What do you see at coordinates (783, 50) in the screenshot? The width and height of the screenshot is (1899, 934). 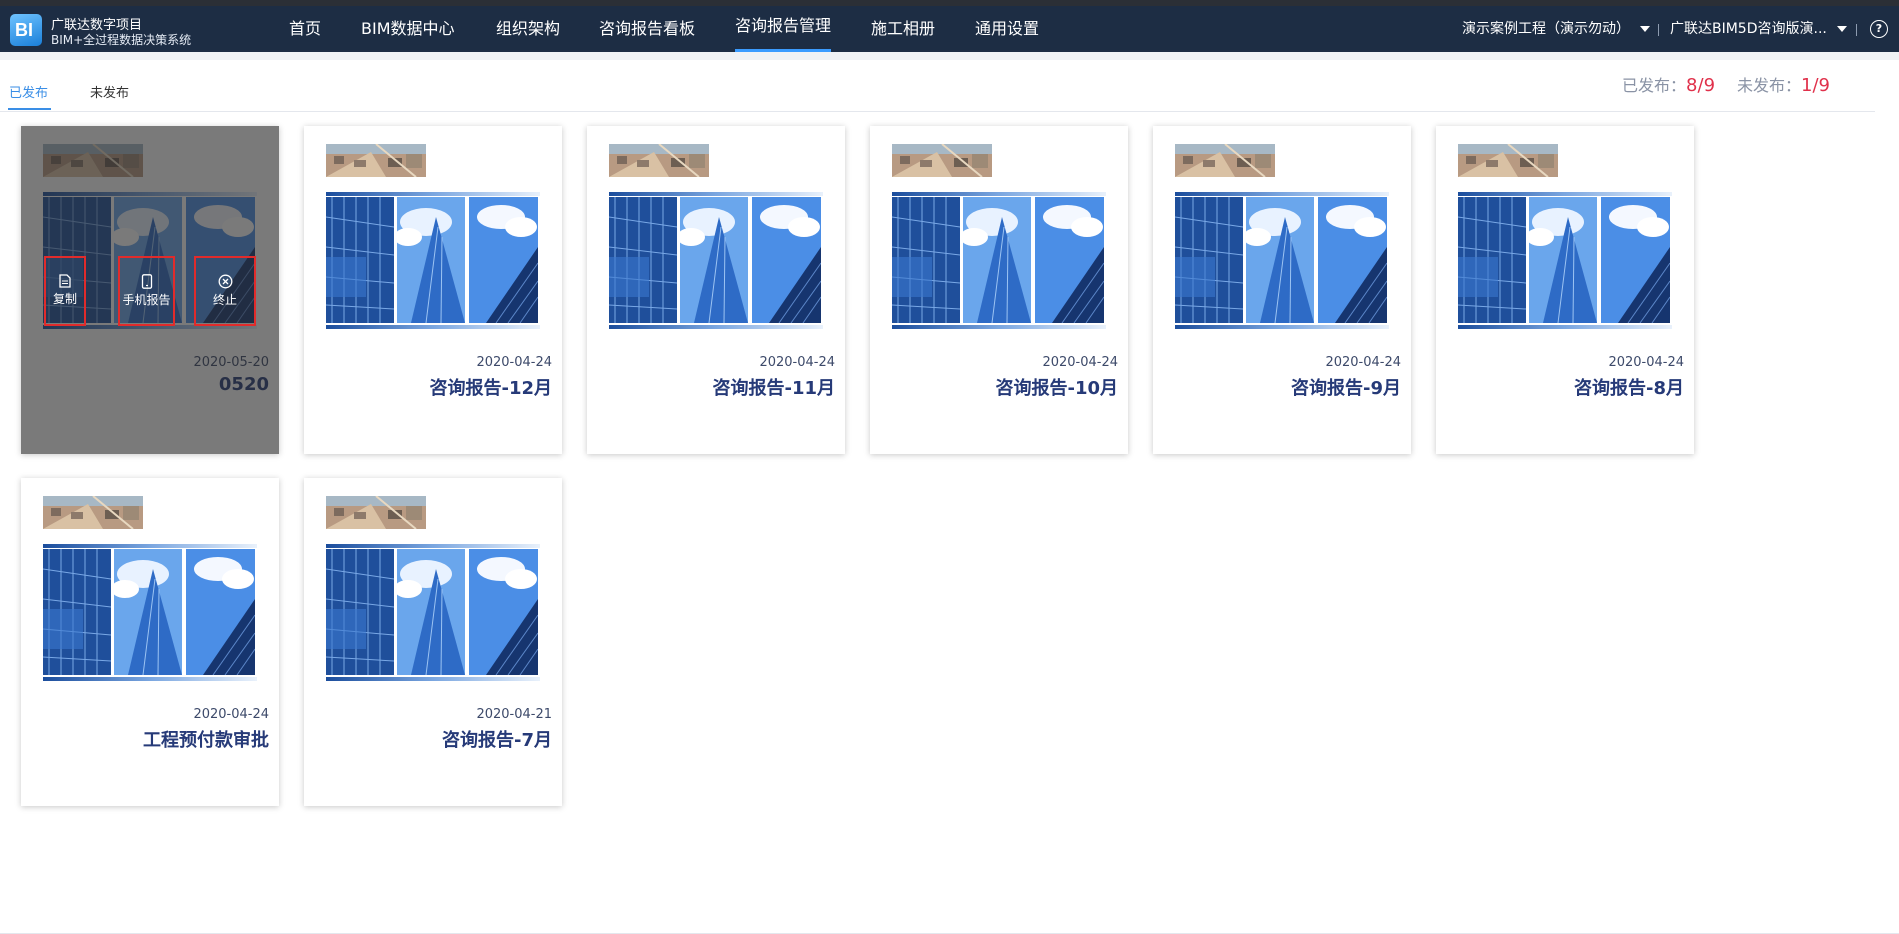 I see `nav-active-indicator` at bounding box center [783, 50].